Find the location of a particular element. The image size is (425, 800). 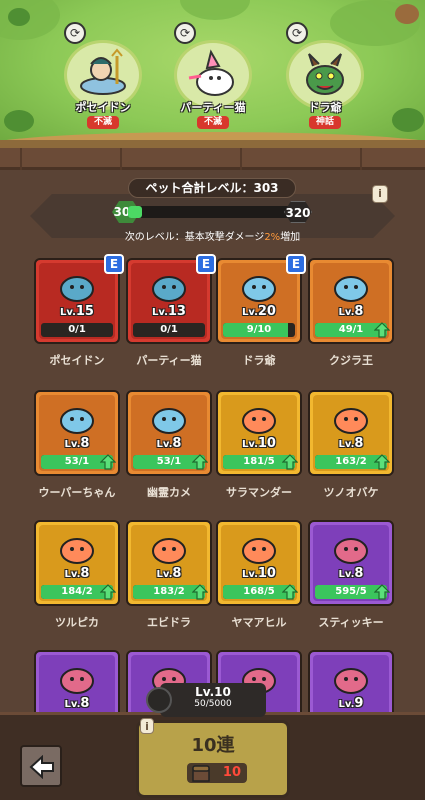

pet-level: Lv.15 is located at coordinates (77, 311).